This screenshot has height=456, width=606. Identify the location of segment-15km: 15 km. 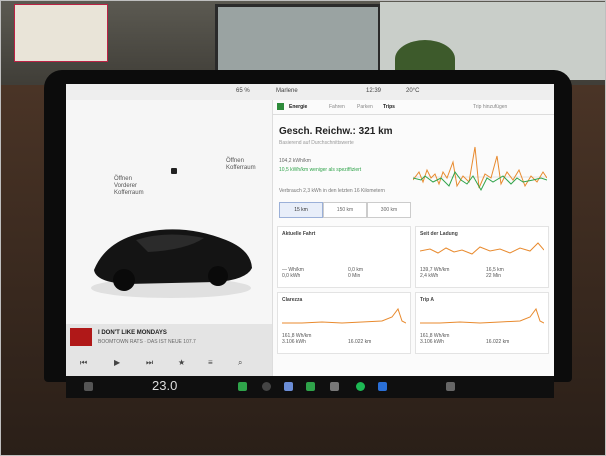
(301, 210).